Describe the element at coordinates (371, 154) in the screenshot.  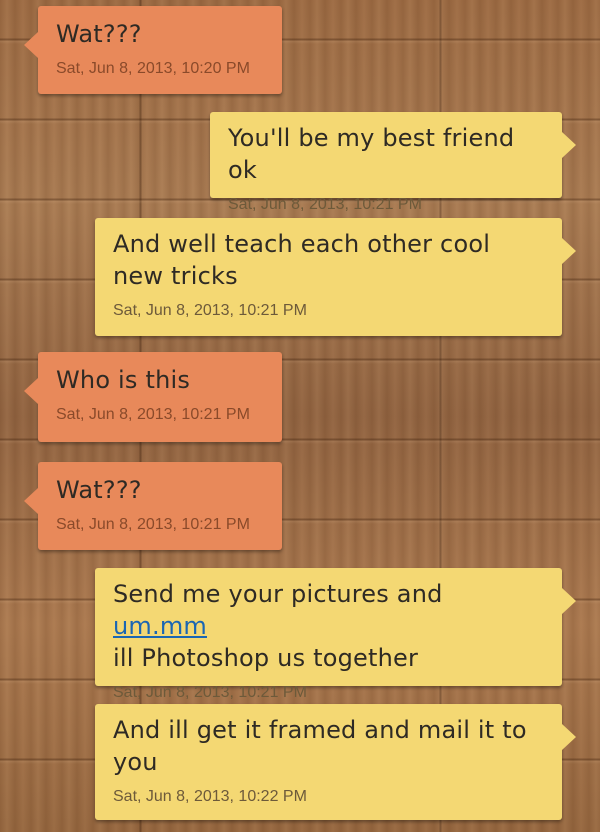
I see `message-text: You'll be my best friend ok` at that location.